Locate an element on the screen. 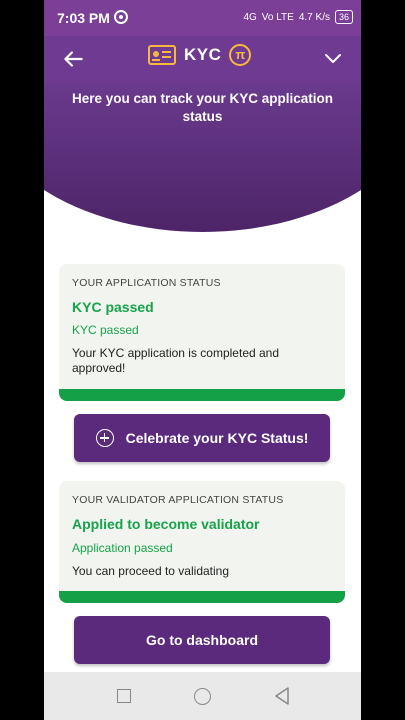  back-arrow-icon is located at coordinates (73, 59).